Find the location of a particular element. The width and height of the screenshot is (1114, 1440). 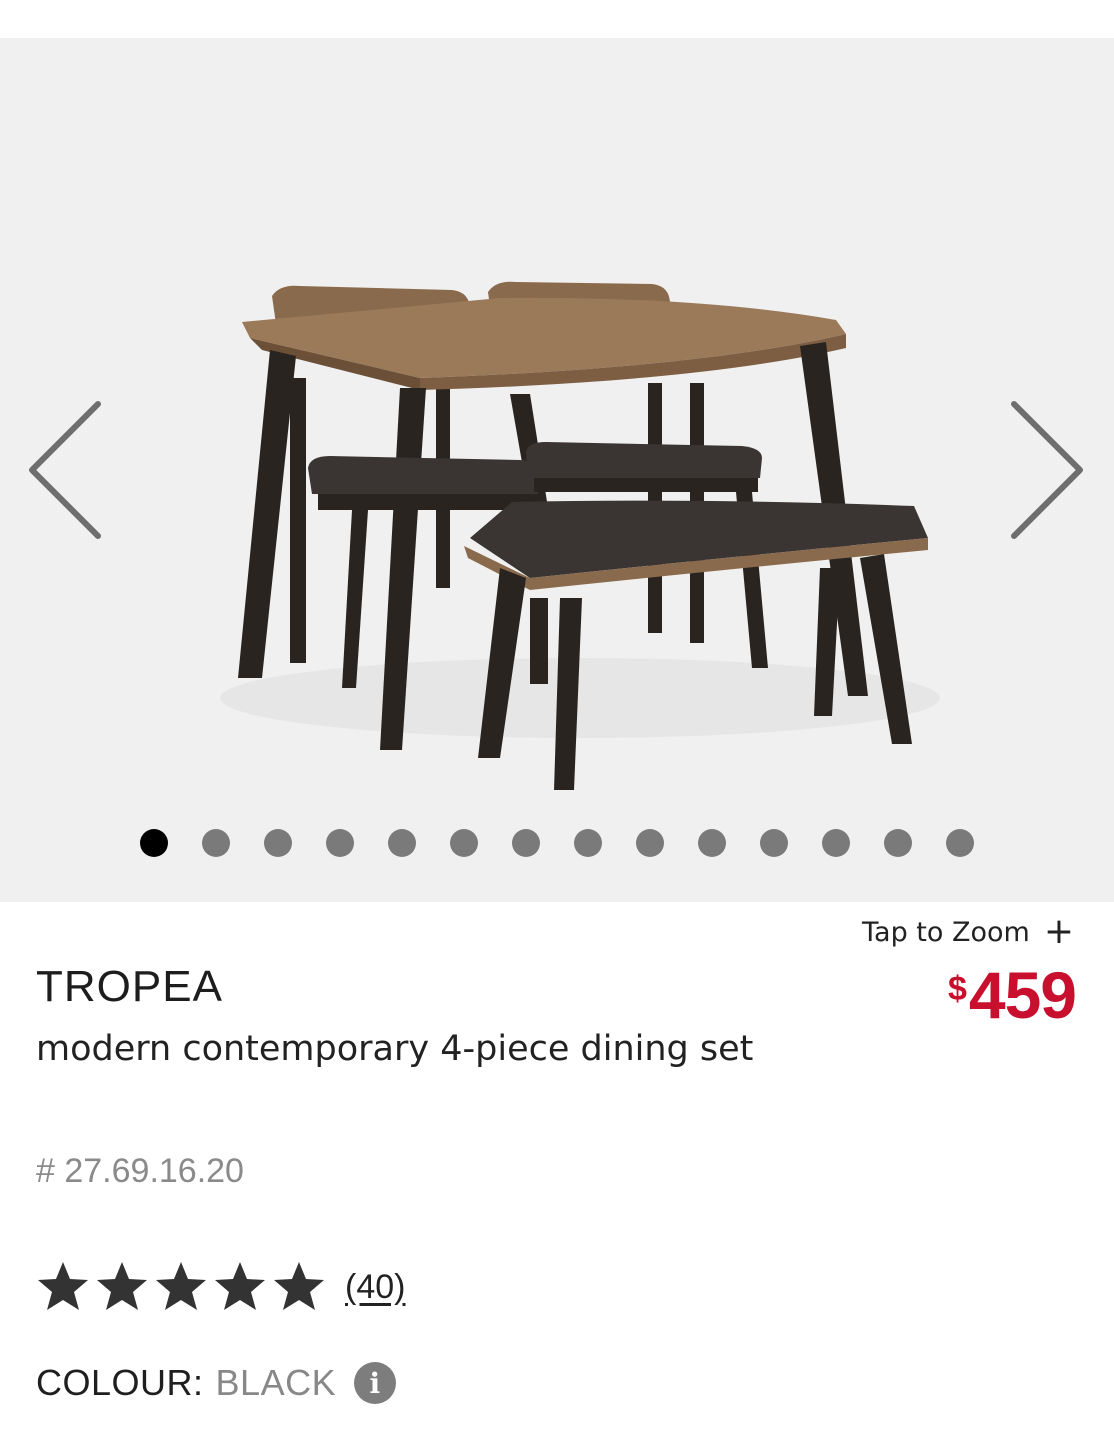

rating: (40) is located at coordinates (219, 1287).